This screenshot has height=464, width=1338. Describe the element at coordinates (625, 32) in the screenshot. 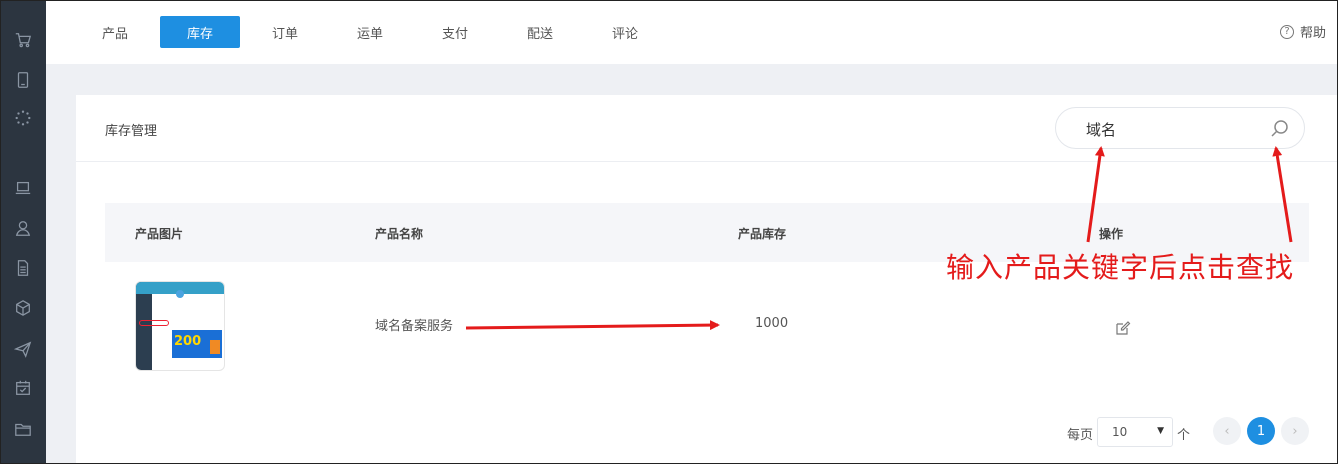

I see `tab-reviews: 评论` at that location.